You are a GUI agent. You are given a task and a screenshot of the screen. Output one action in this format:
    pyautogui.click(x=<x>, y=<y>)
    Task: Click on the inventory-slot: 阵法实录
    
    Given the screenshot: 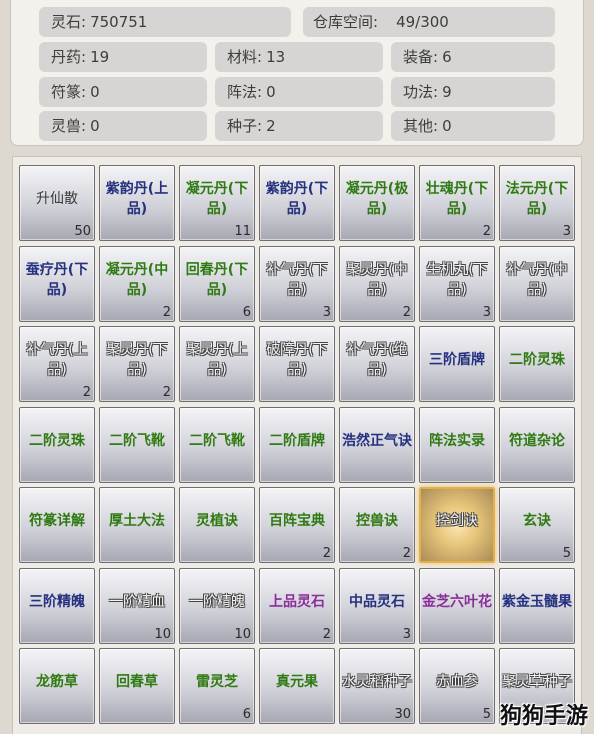 What is the action you would take?
    pyautogui.click(x=457, y=445)
    